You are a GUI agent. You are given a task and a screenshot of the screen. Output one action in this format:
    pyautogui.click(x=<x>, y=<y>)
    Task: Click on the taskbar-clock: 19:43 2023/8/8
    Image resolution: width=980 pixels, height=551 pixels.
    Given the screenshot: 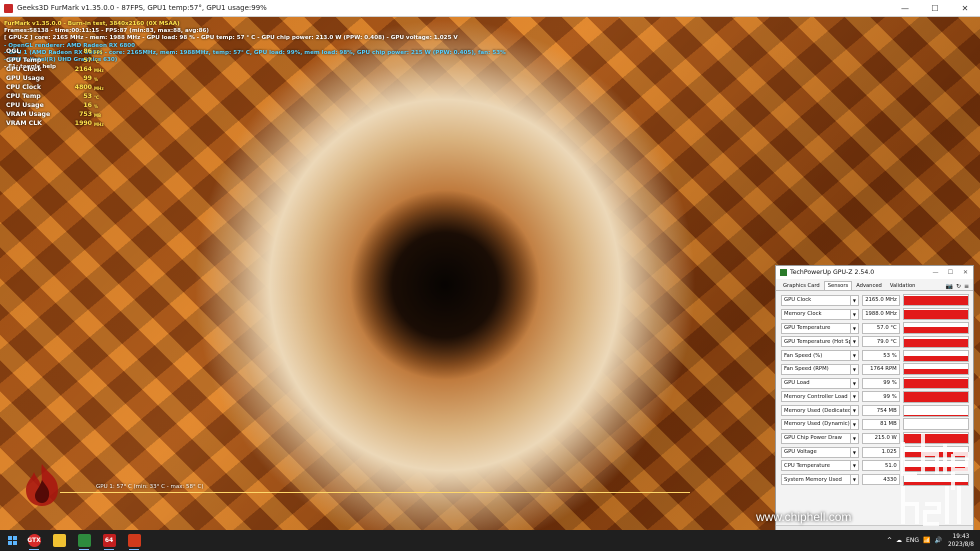 What is the action you would take?
    pyautogui.click(x=961, y=541)
    